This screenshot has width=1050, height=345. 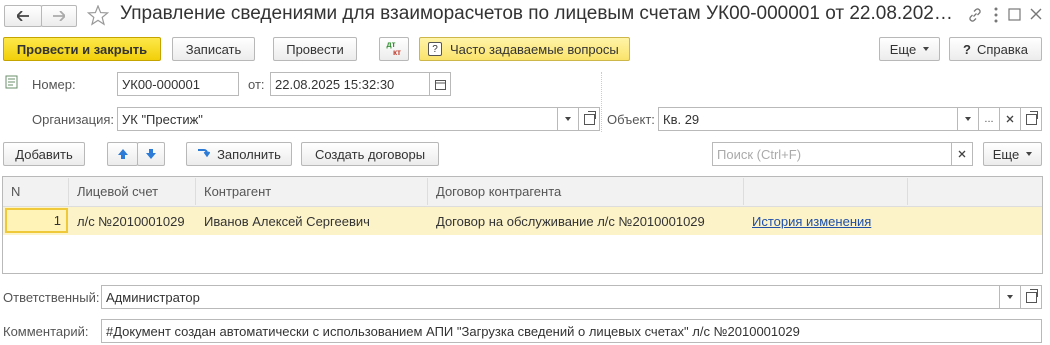 What do you see at coordinates (832, 154) in the screenshot?
I see `search-input: Поиск (Ctrl+F)` at bounding box center [832, 154].